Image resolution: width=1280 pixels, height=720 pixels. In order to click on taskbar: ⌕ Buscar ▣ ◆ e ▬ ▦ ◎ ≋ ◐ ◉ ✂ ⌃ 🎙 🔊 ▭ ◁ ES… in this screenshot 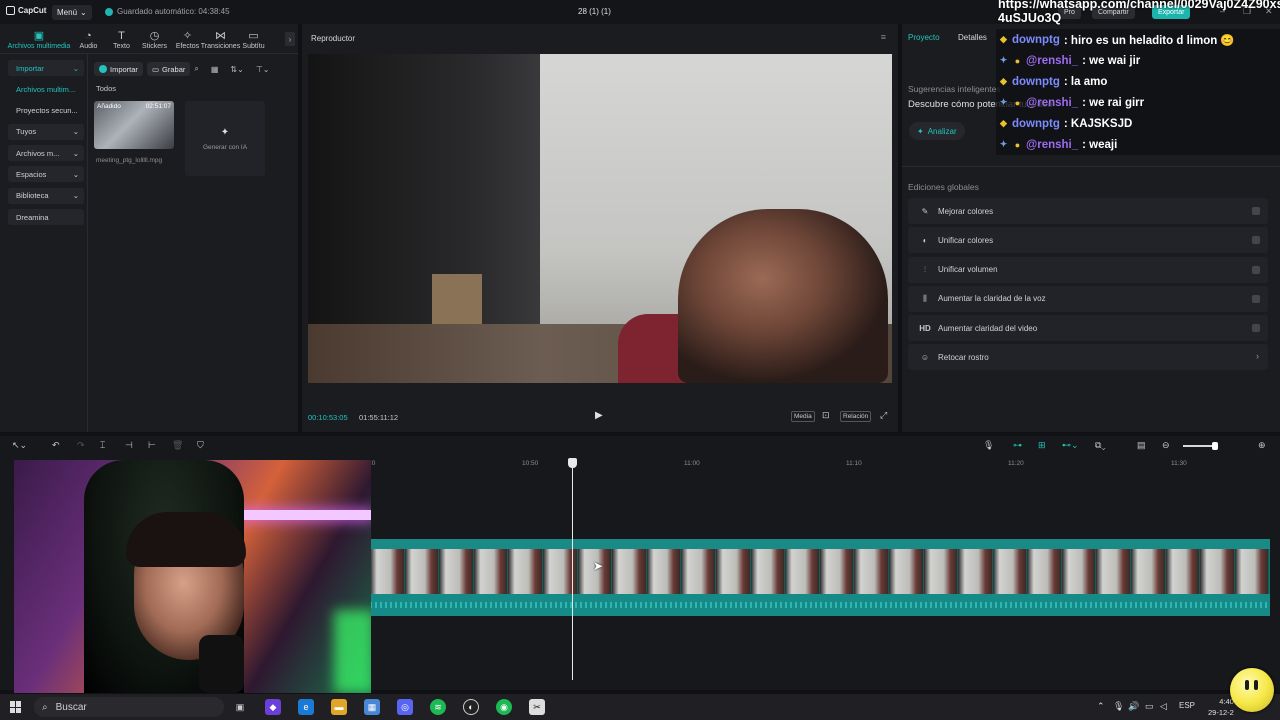, I will do `click(640, 707)`.